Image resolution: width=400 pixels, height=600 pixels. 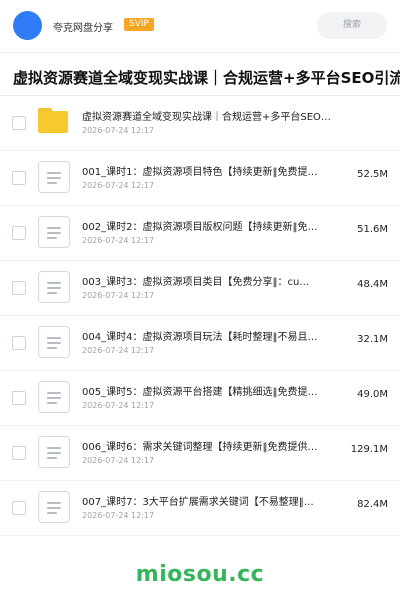 What do you see at coordinates (83, 28) in the screenshot?
I see `username: 夸克网盘分享` at bounding box center [83, 28].